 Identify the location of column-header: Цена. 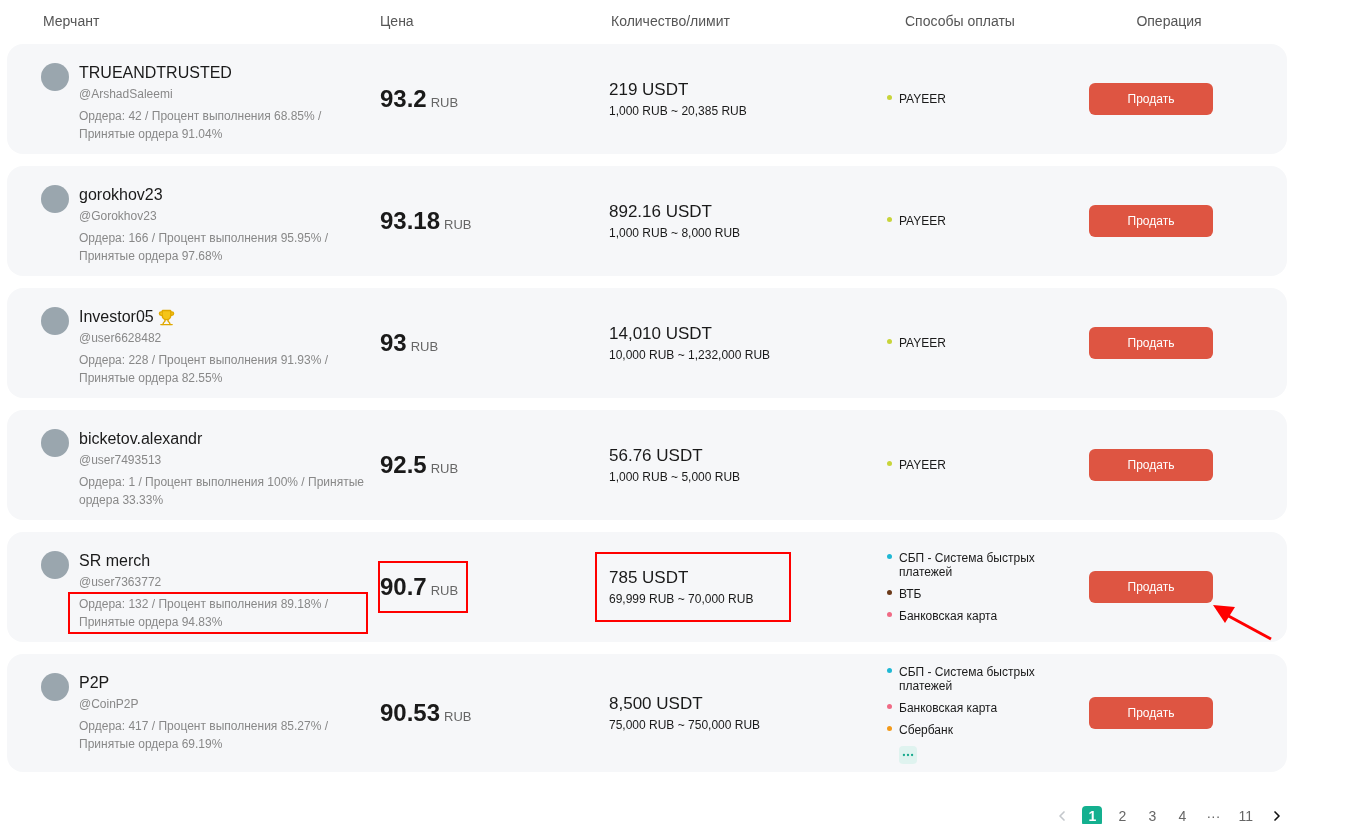
(397, 21).